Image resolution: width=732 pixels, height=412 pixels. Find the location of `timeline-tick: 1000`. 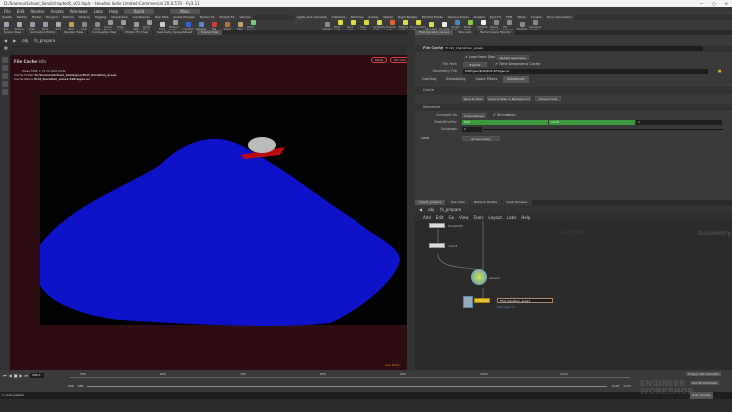

timeline-tick: 1000 is located at coordinates (484, 374).